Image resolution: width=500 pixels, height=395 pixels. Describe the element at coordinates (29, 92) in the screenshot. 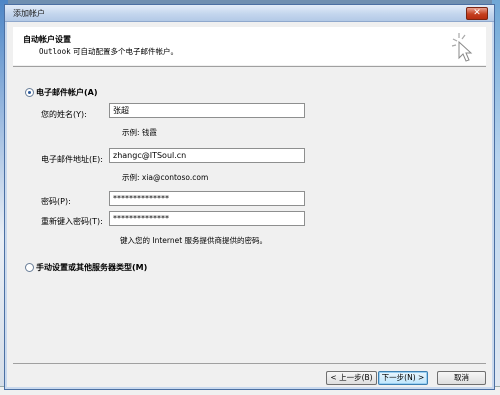

I see `email-account-radio` at that location.